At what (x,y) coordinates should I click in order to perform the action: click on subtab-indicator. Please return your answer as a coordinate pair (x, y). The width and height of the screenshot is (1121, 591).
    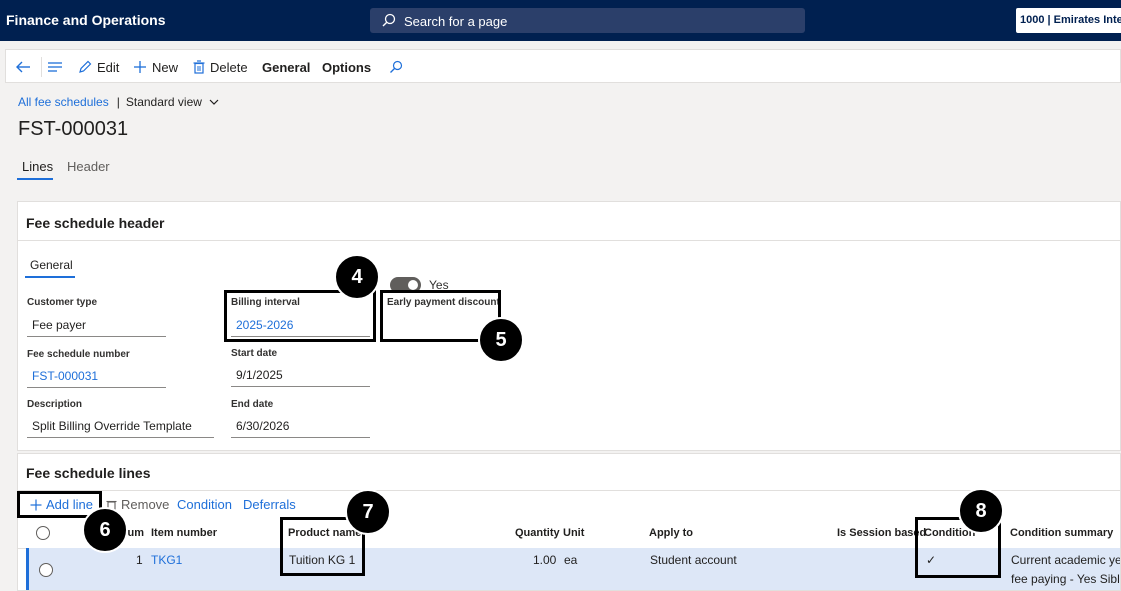
    Looking at the image, I should click on (50, 277).